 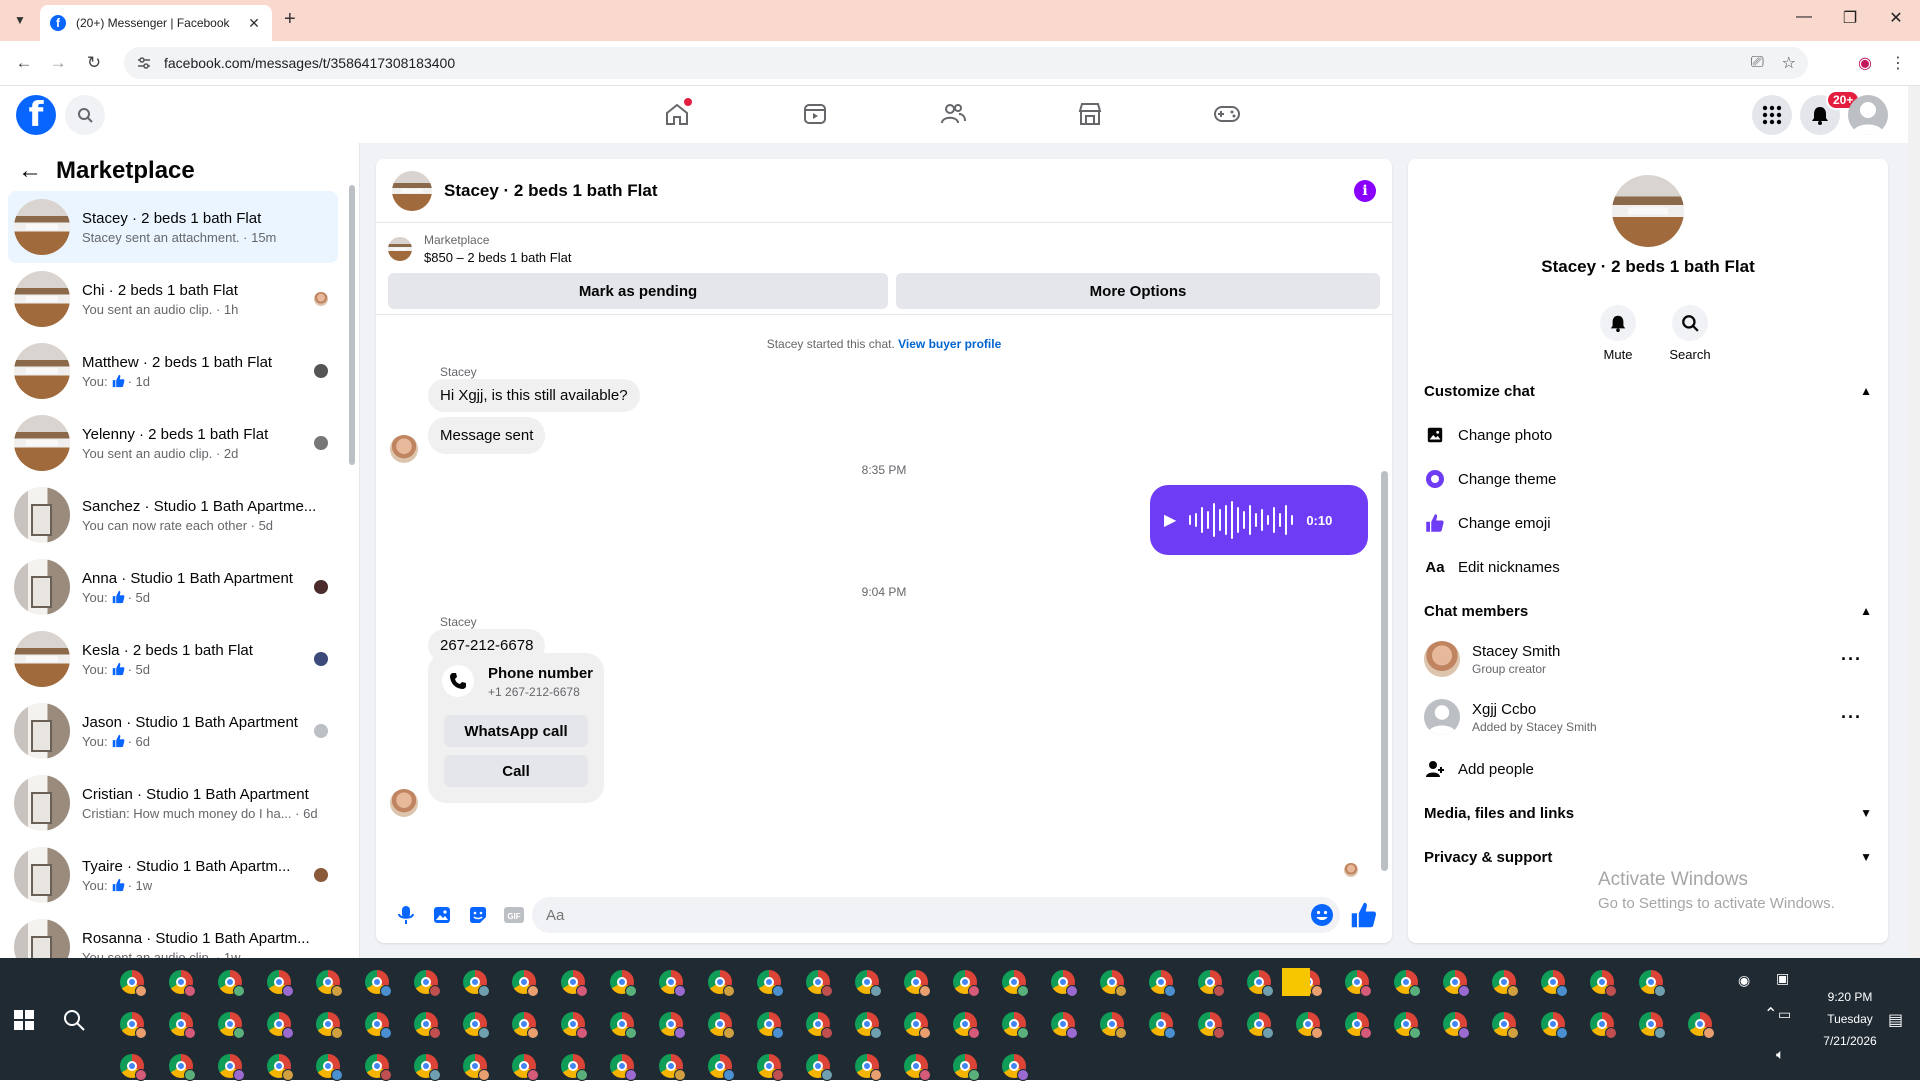 What do you see at coordinates (1648, 611) in the screenshot?
I see `chat-members-section: Chat members ▲` at bounding box center [1648, 611].